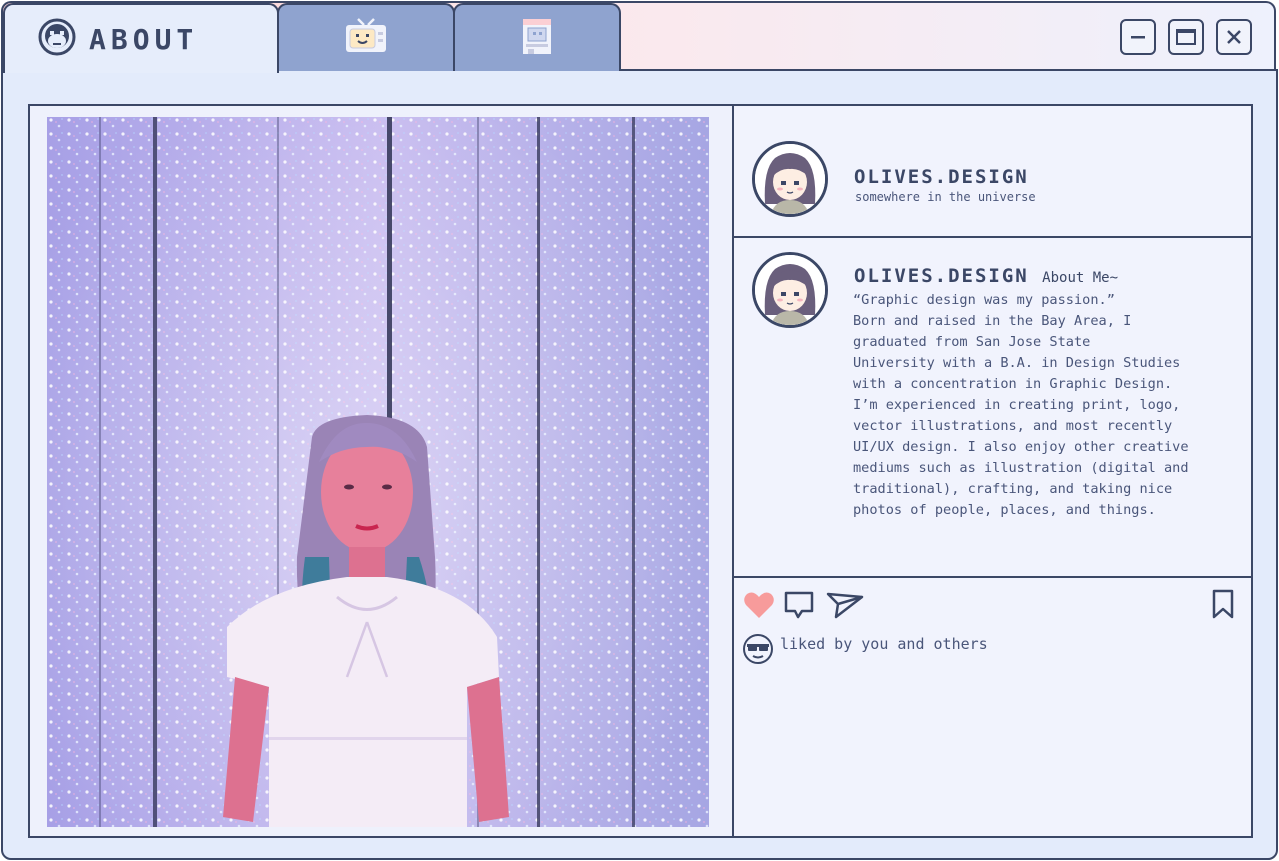 The width and height of the screenshot is (1279, 861). Describe the element at coordinates (1013, 426) in the screenshot. I see `bio-line: vector illustrations, and most recently` at that location.